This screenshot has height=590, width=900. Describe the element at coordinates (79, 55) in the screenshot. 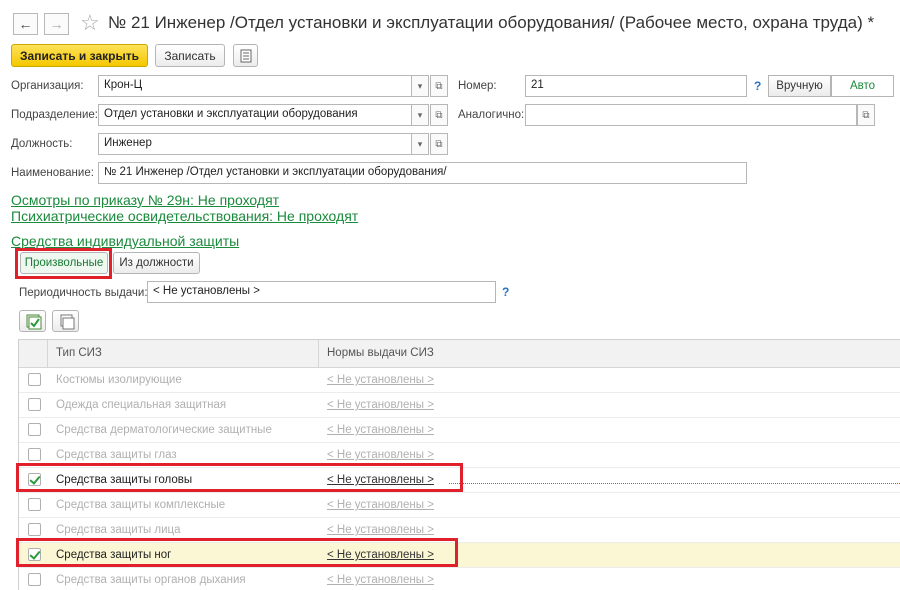

I see `save-and-close-button: Записать и закрыть` at that location.